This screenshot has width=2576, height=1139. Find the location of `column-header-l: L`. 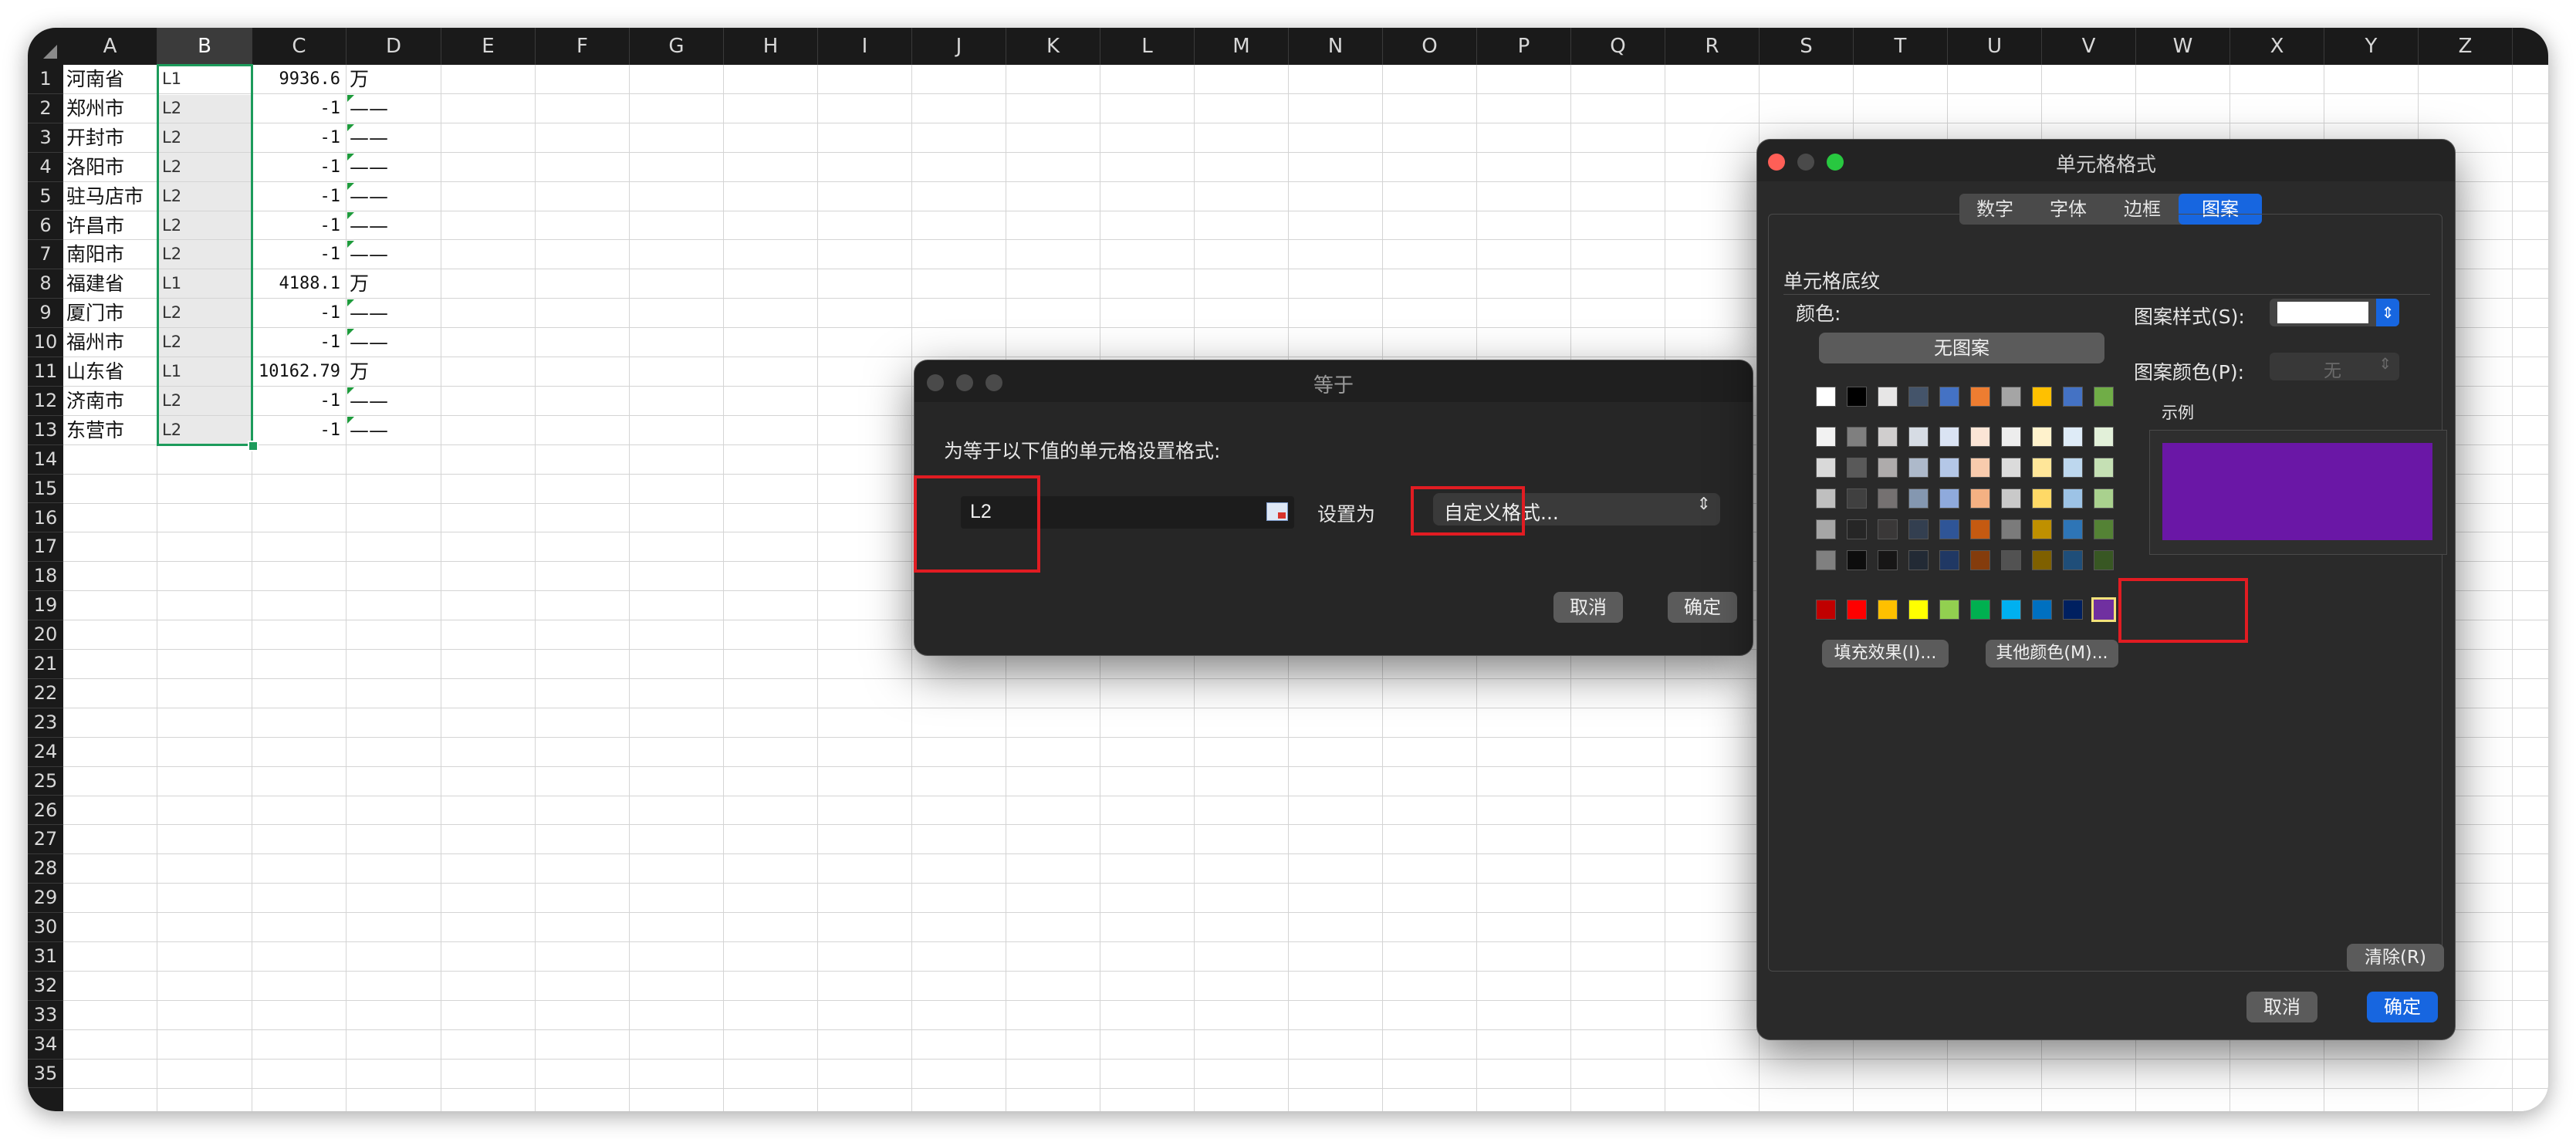

column-header-l: L is located at coordinates (1147, 46).